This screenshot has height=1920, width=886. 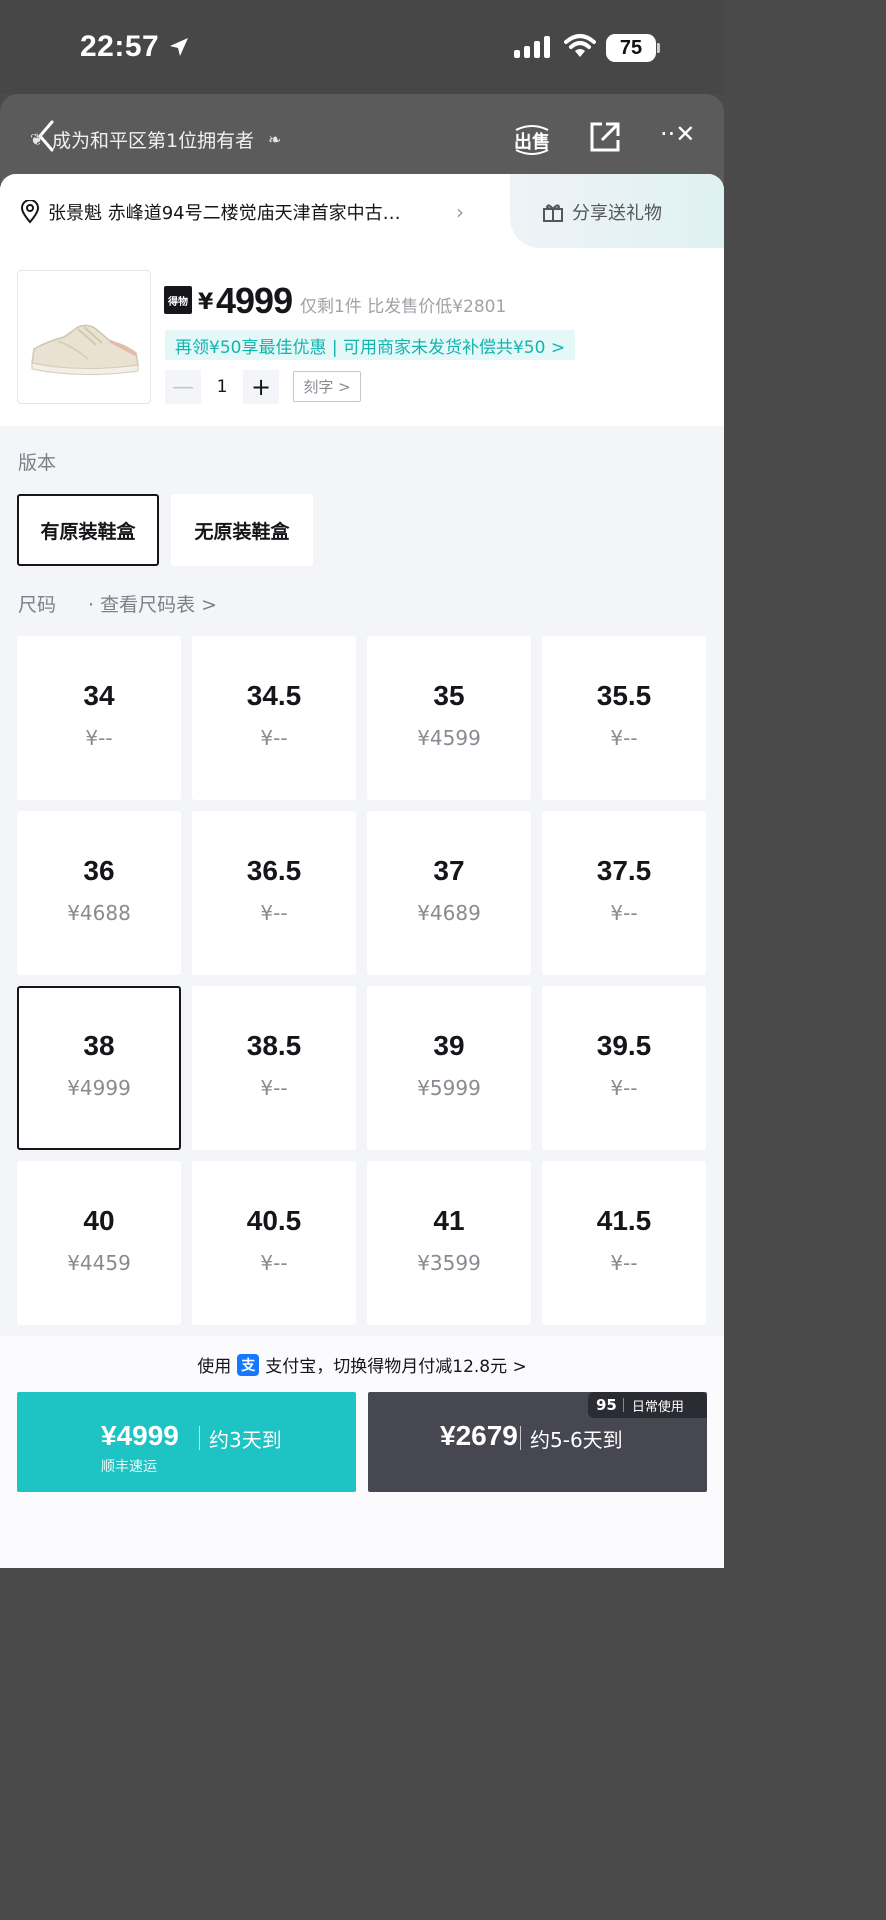 What do you see at coordinates (242, 530) in the screenshot?
I see `version-option-no-box: 无原装鞋盒` at bounding box center [242, 530].